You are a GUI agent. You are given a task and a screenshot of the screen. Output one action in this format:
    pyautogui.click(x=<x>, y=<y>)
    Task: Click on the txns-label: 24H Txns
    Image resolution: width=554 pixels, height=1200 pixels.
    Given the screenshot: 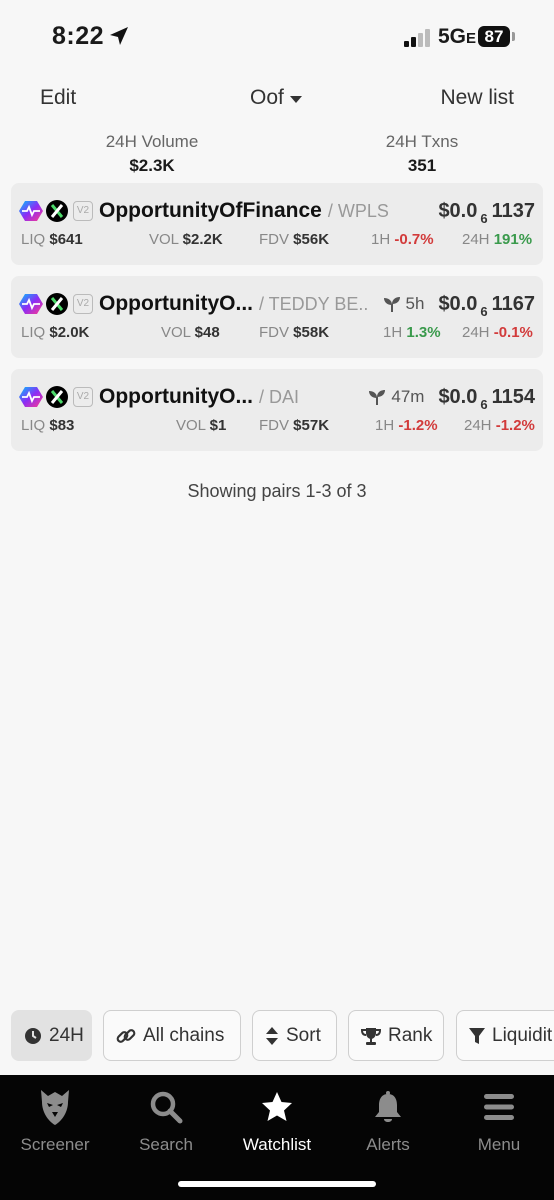 What is the action you would take?
    pyautogui.click(x=422, y=141)
    